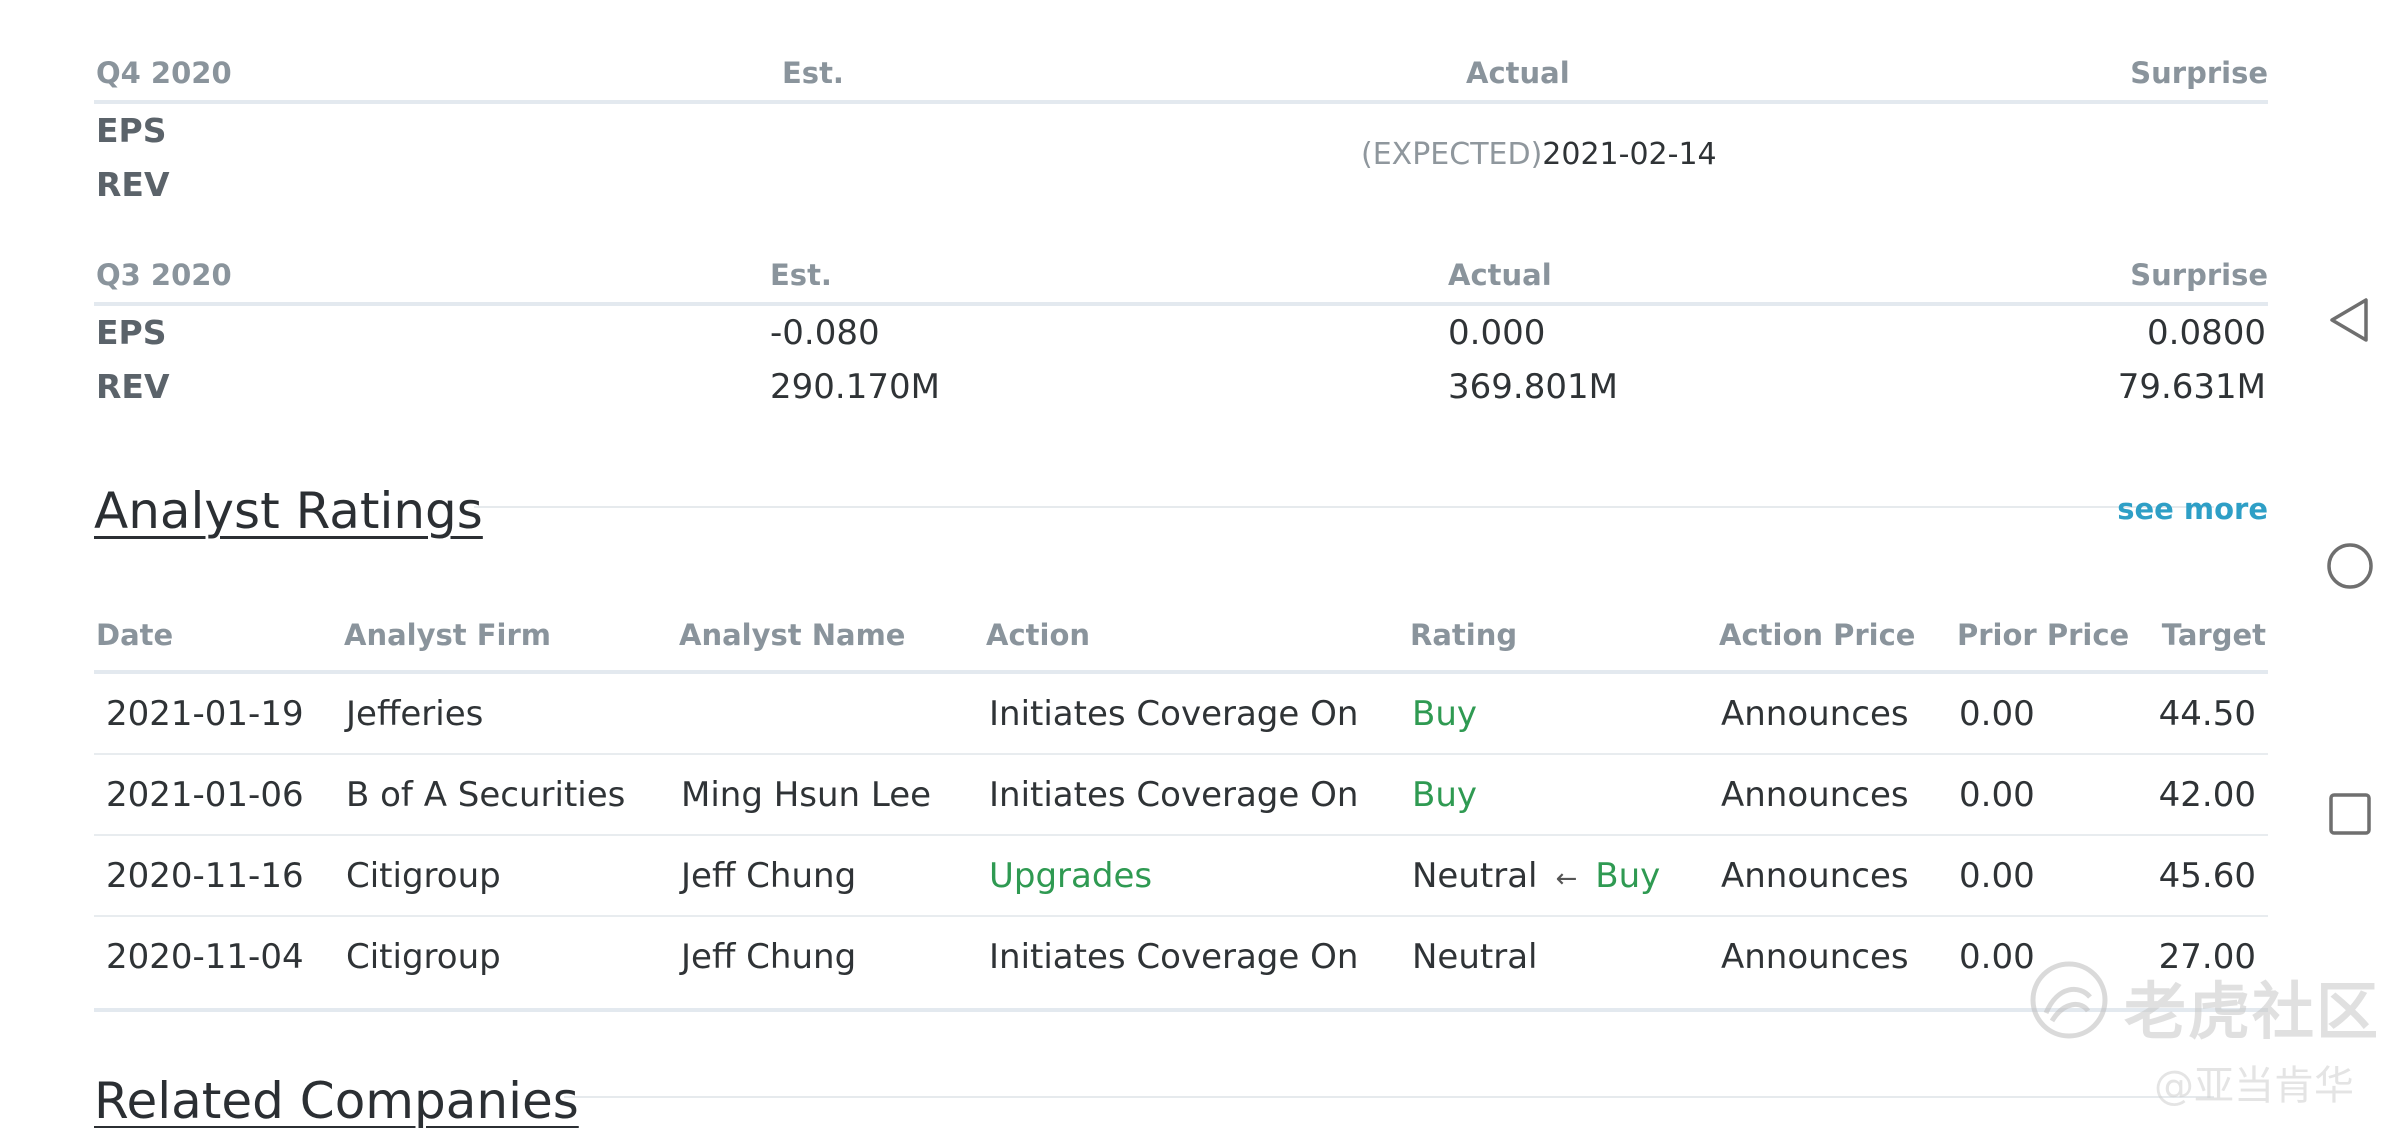 The image size is (2400, 1128). Describe the element at coordinates (2207, 714) in the screenshot. I see `cell-target: 44.50` at that location.